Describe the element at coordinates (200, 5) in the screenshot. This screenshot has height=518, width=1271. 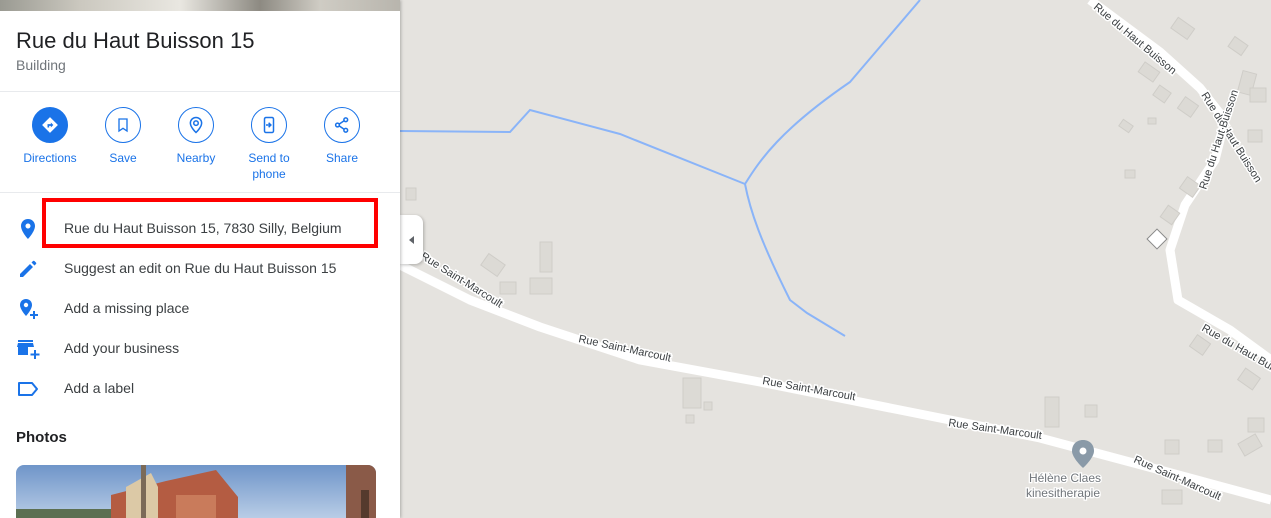
I see `hero-photo` at that location.